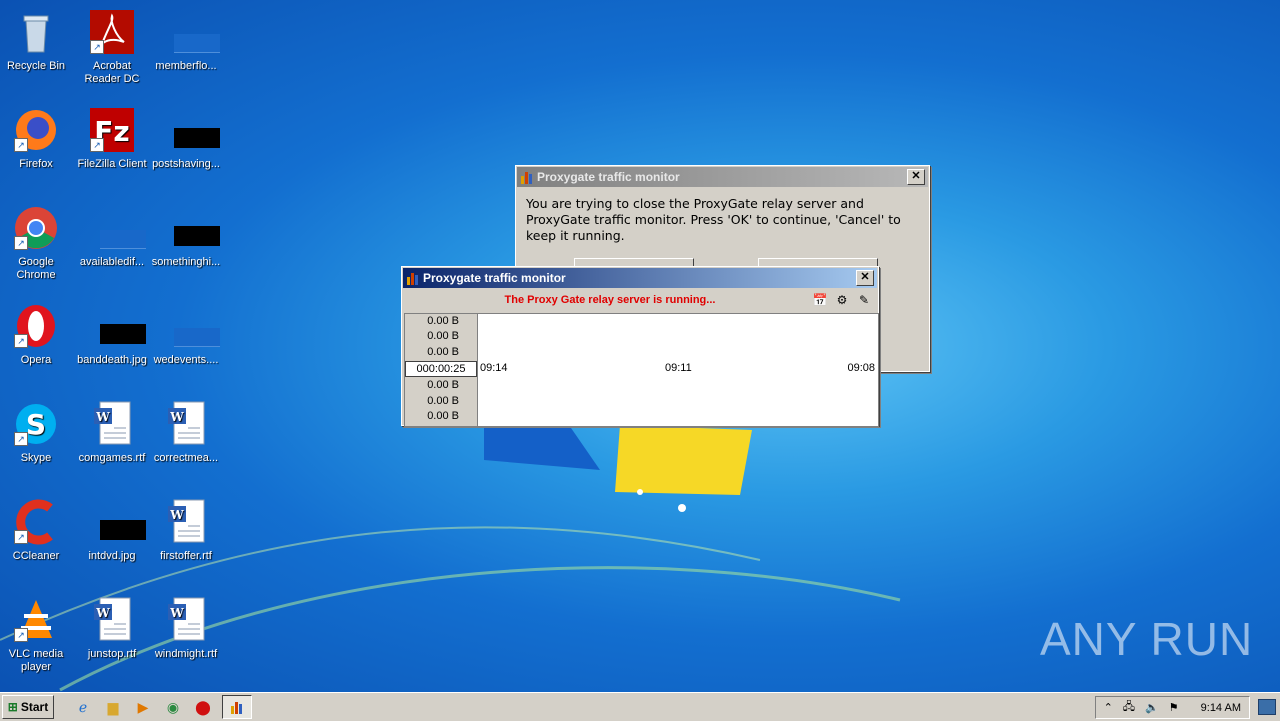 This screenshot has width=1280, height=721. Describe the element at coordinates (864, 300) in the screenshot. I see `pin-icon: ✎` at that location.